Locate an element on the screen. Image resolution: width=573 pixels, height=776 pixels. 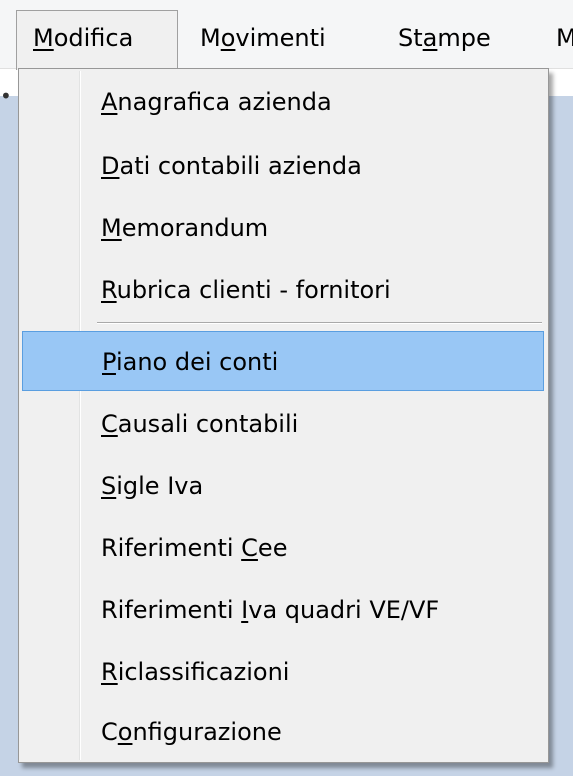
menubar-item-modifica: Modifica is located at coordinates (83, 38).